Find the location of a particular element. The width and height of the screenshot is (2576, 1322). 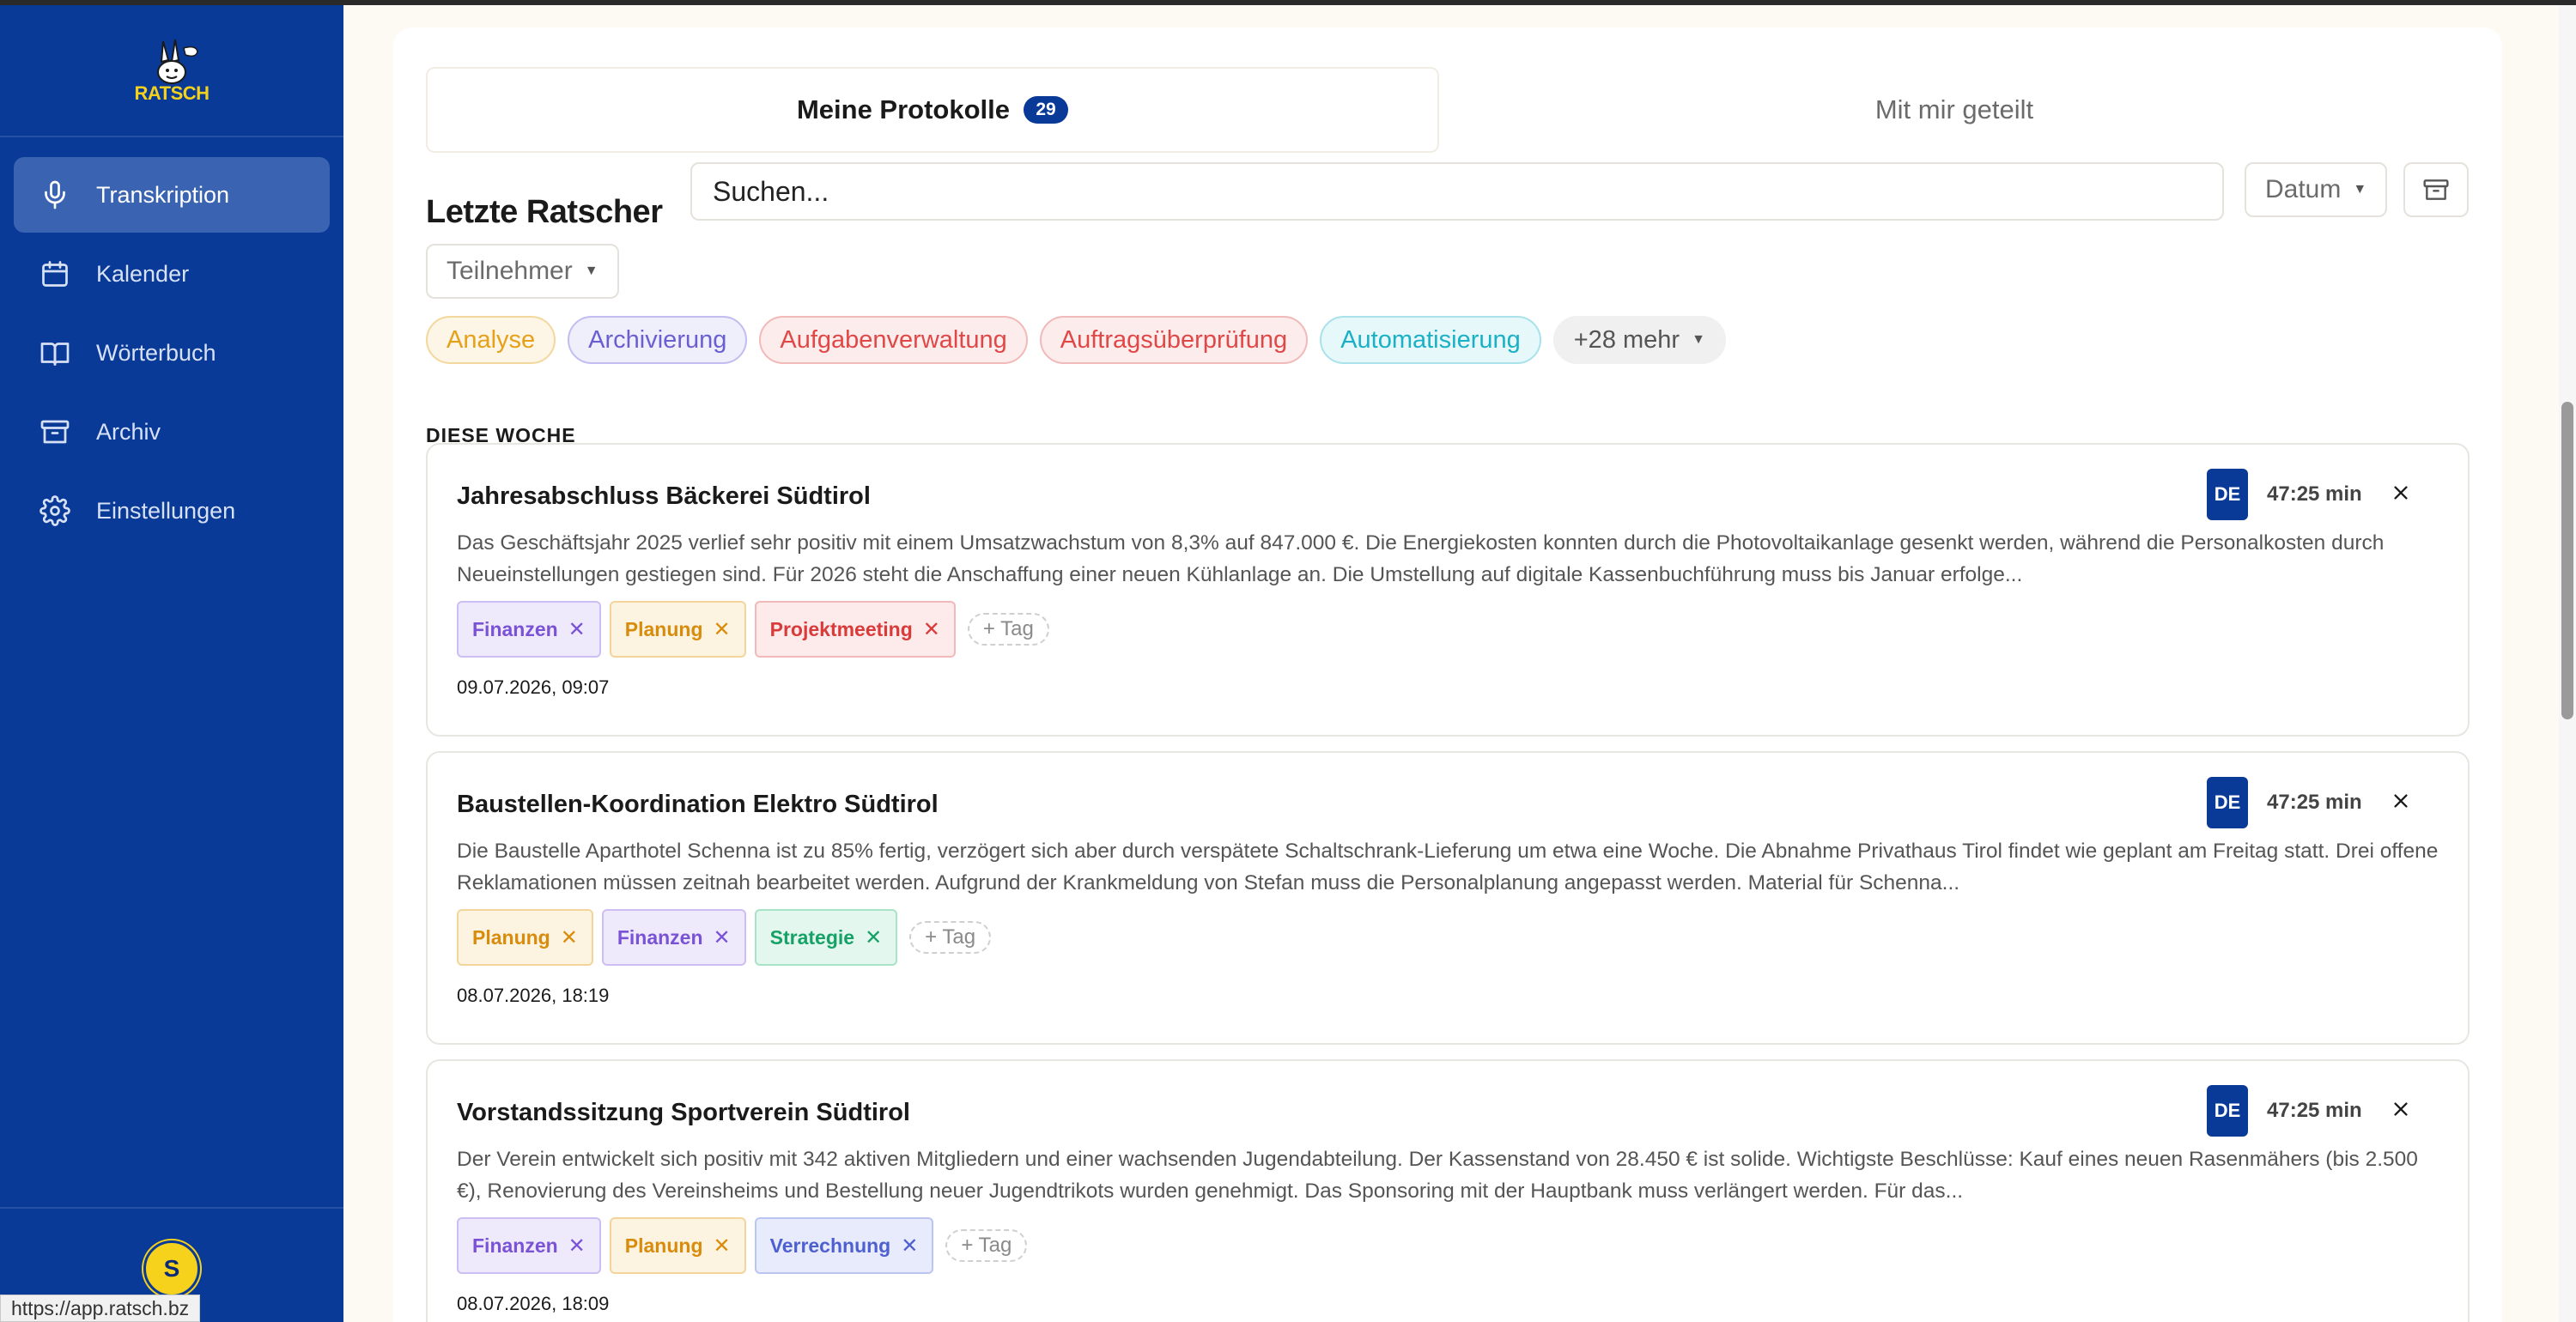

search-input is located at coordinates (1457, 192).